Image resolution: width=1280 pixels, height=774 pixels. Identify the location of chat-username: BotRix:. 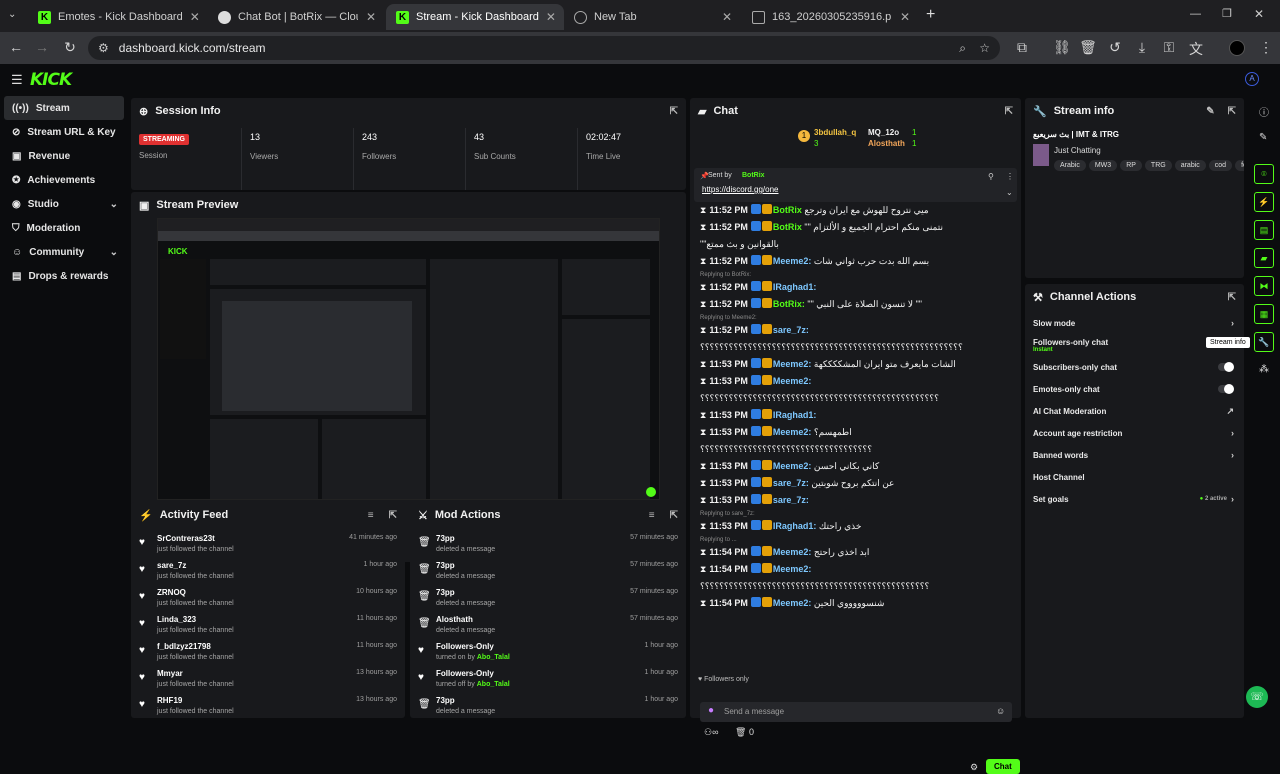
(789, 304).